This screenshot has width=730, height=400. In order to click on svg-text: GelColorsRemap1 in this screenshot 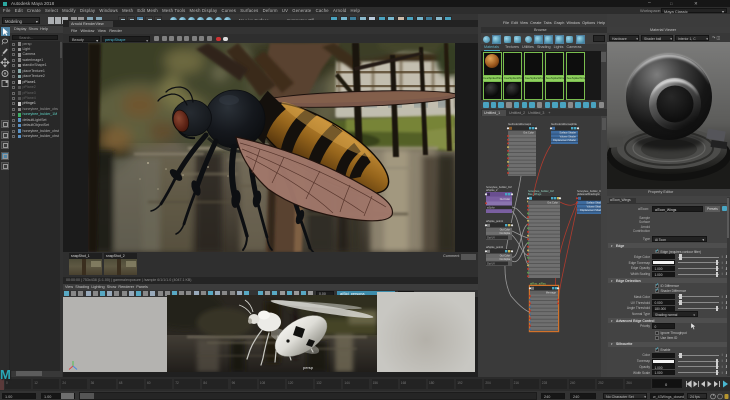, I will do `click(519, 124)`.